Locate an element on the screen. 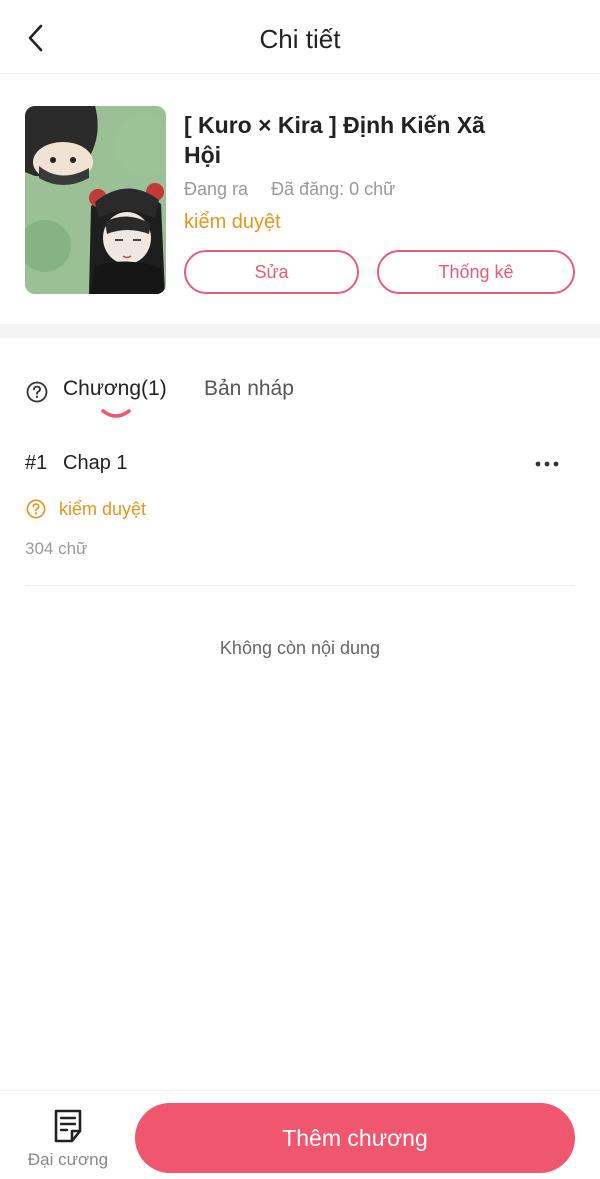 This screenshot has height=1179, width=600. chapter-more-button is located at coordinates (547, 464).